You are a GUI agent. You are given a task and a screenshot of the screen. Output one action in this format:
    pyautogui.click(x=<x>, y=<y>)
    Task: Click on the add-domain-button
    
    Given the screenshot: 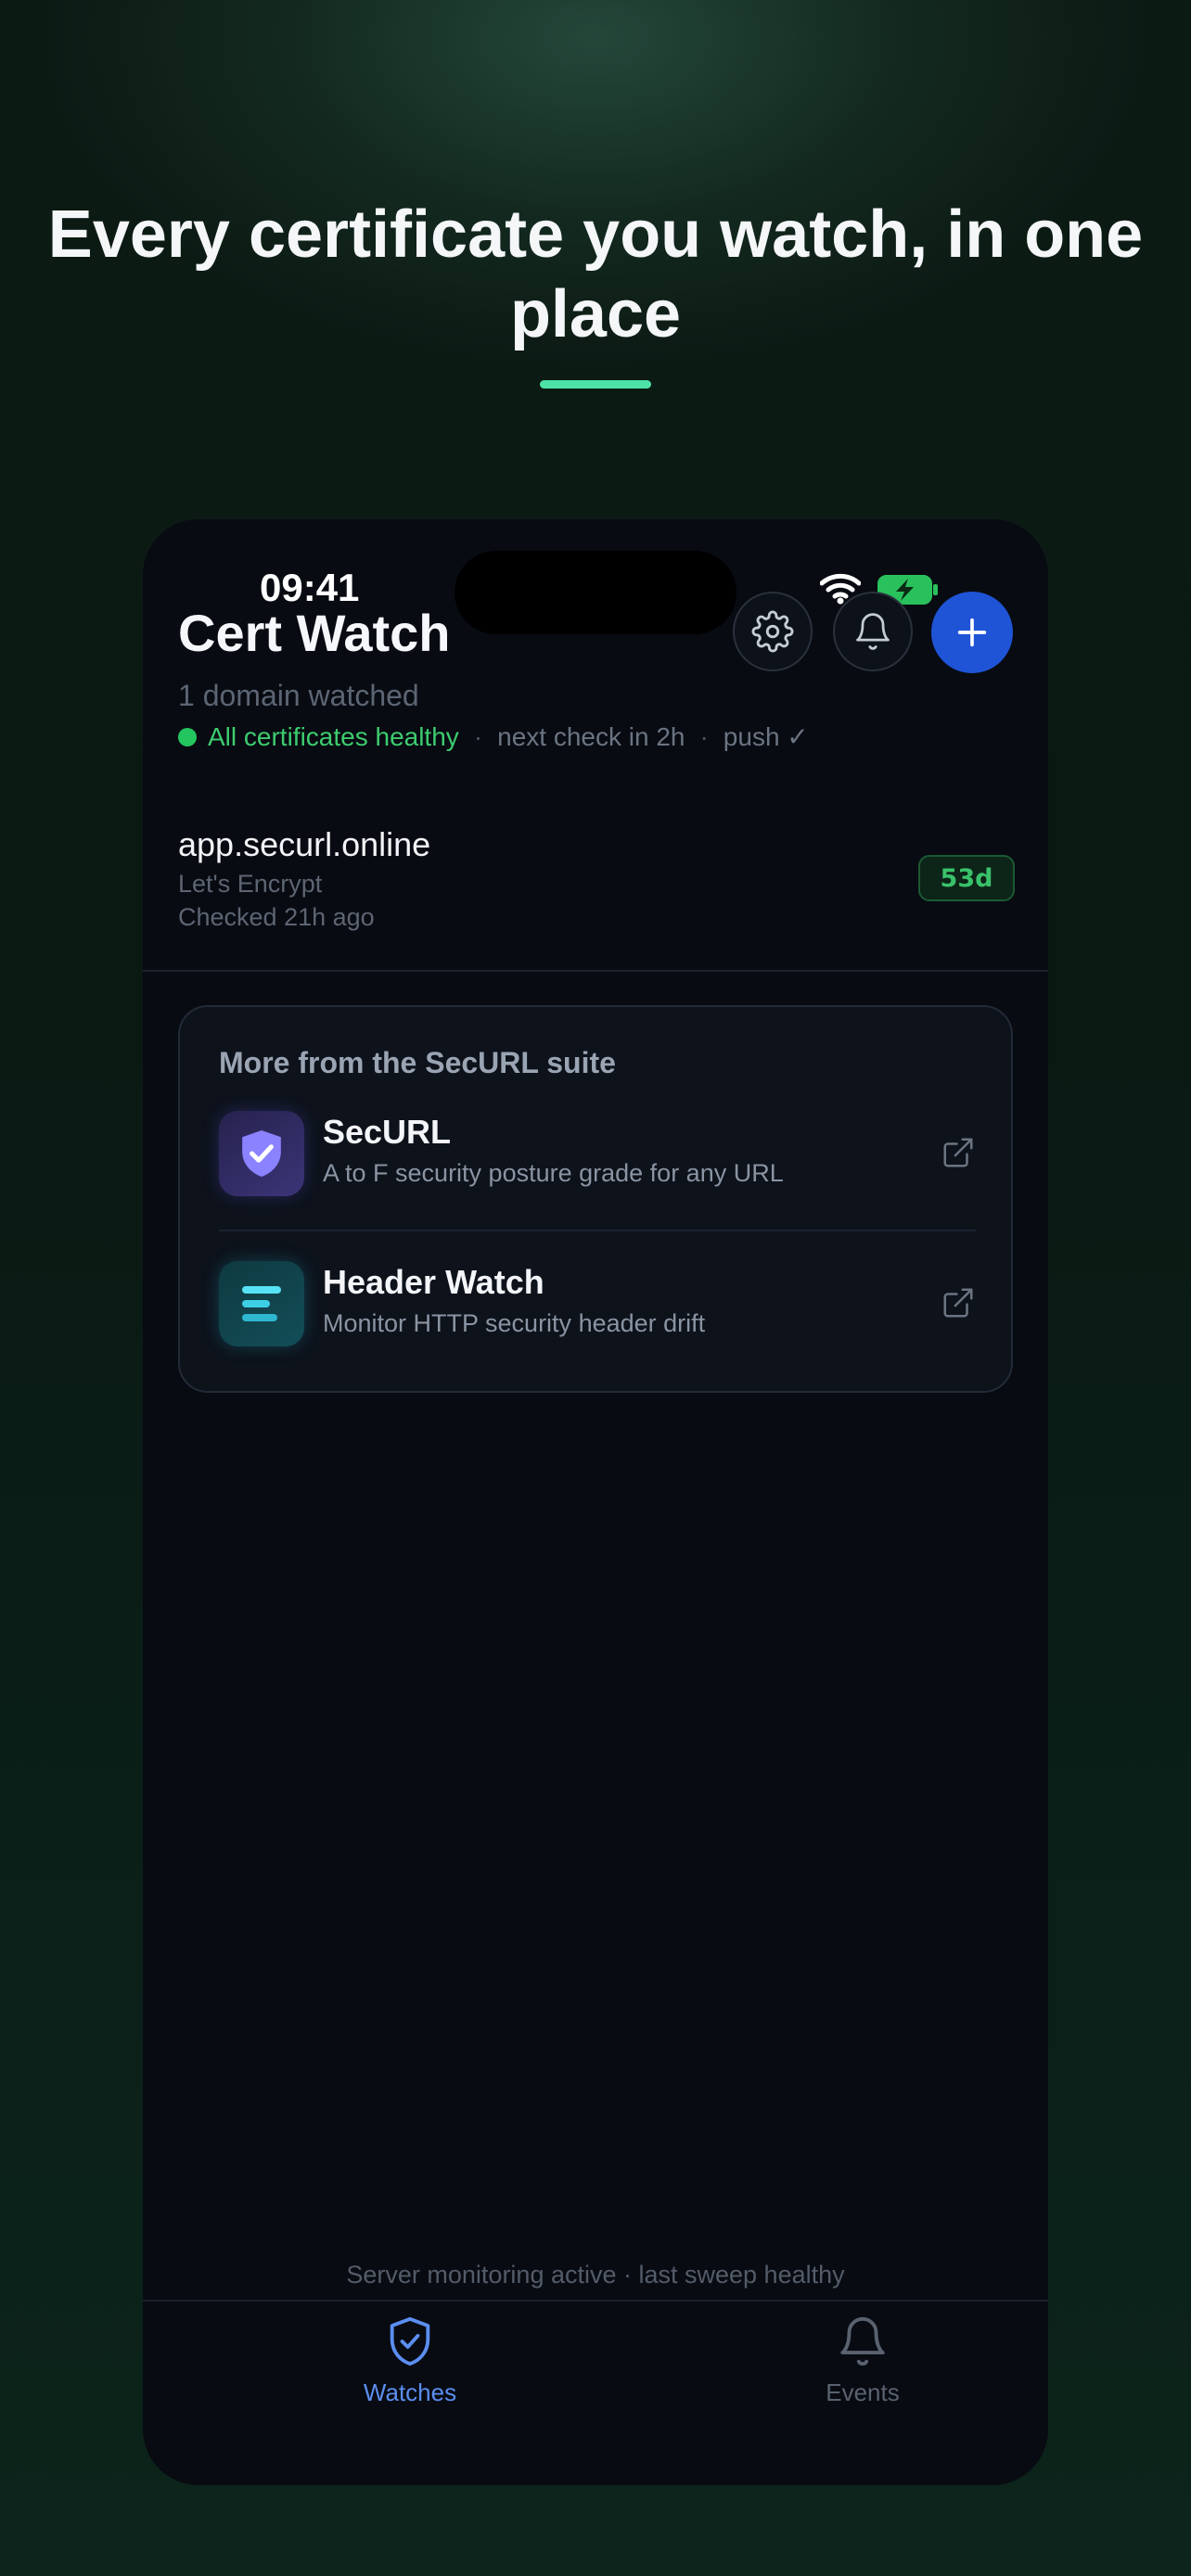 What is the action you would take?
    pyautogui.click(x=972, y=632)
    